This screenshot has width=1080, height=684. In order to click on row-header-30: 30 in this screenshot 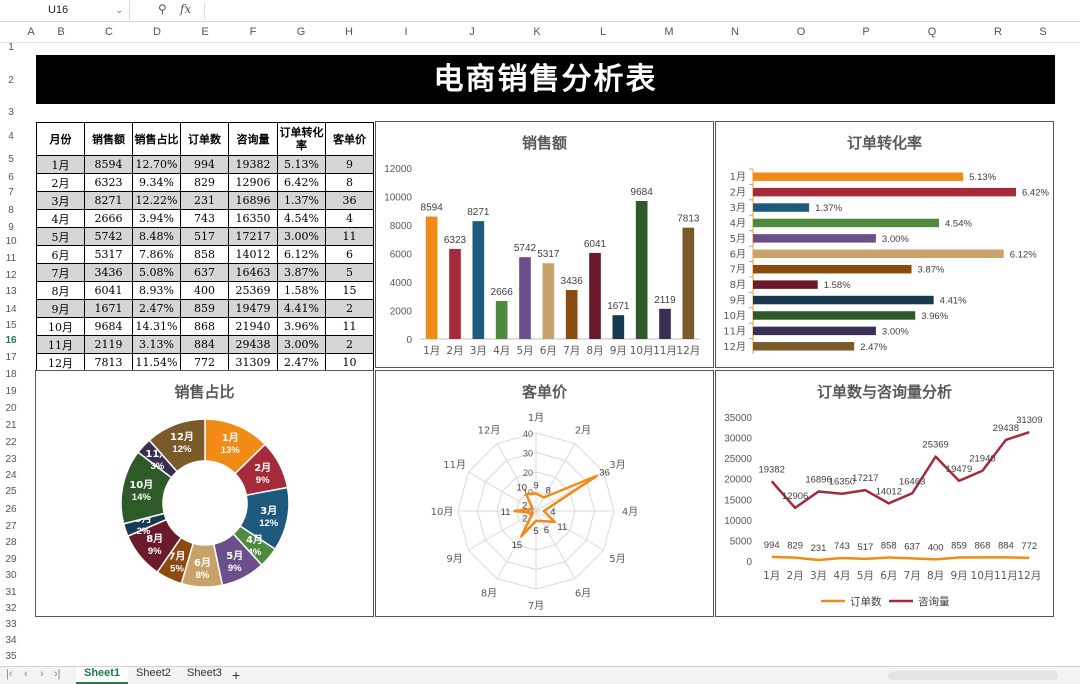, I will do `click(11, 575)`.